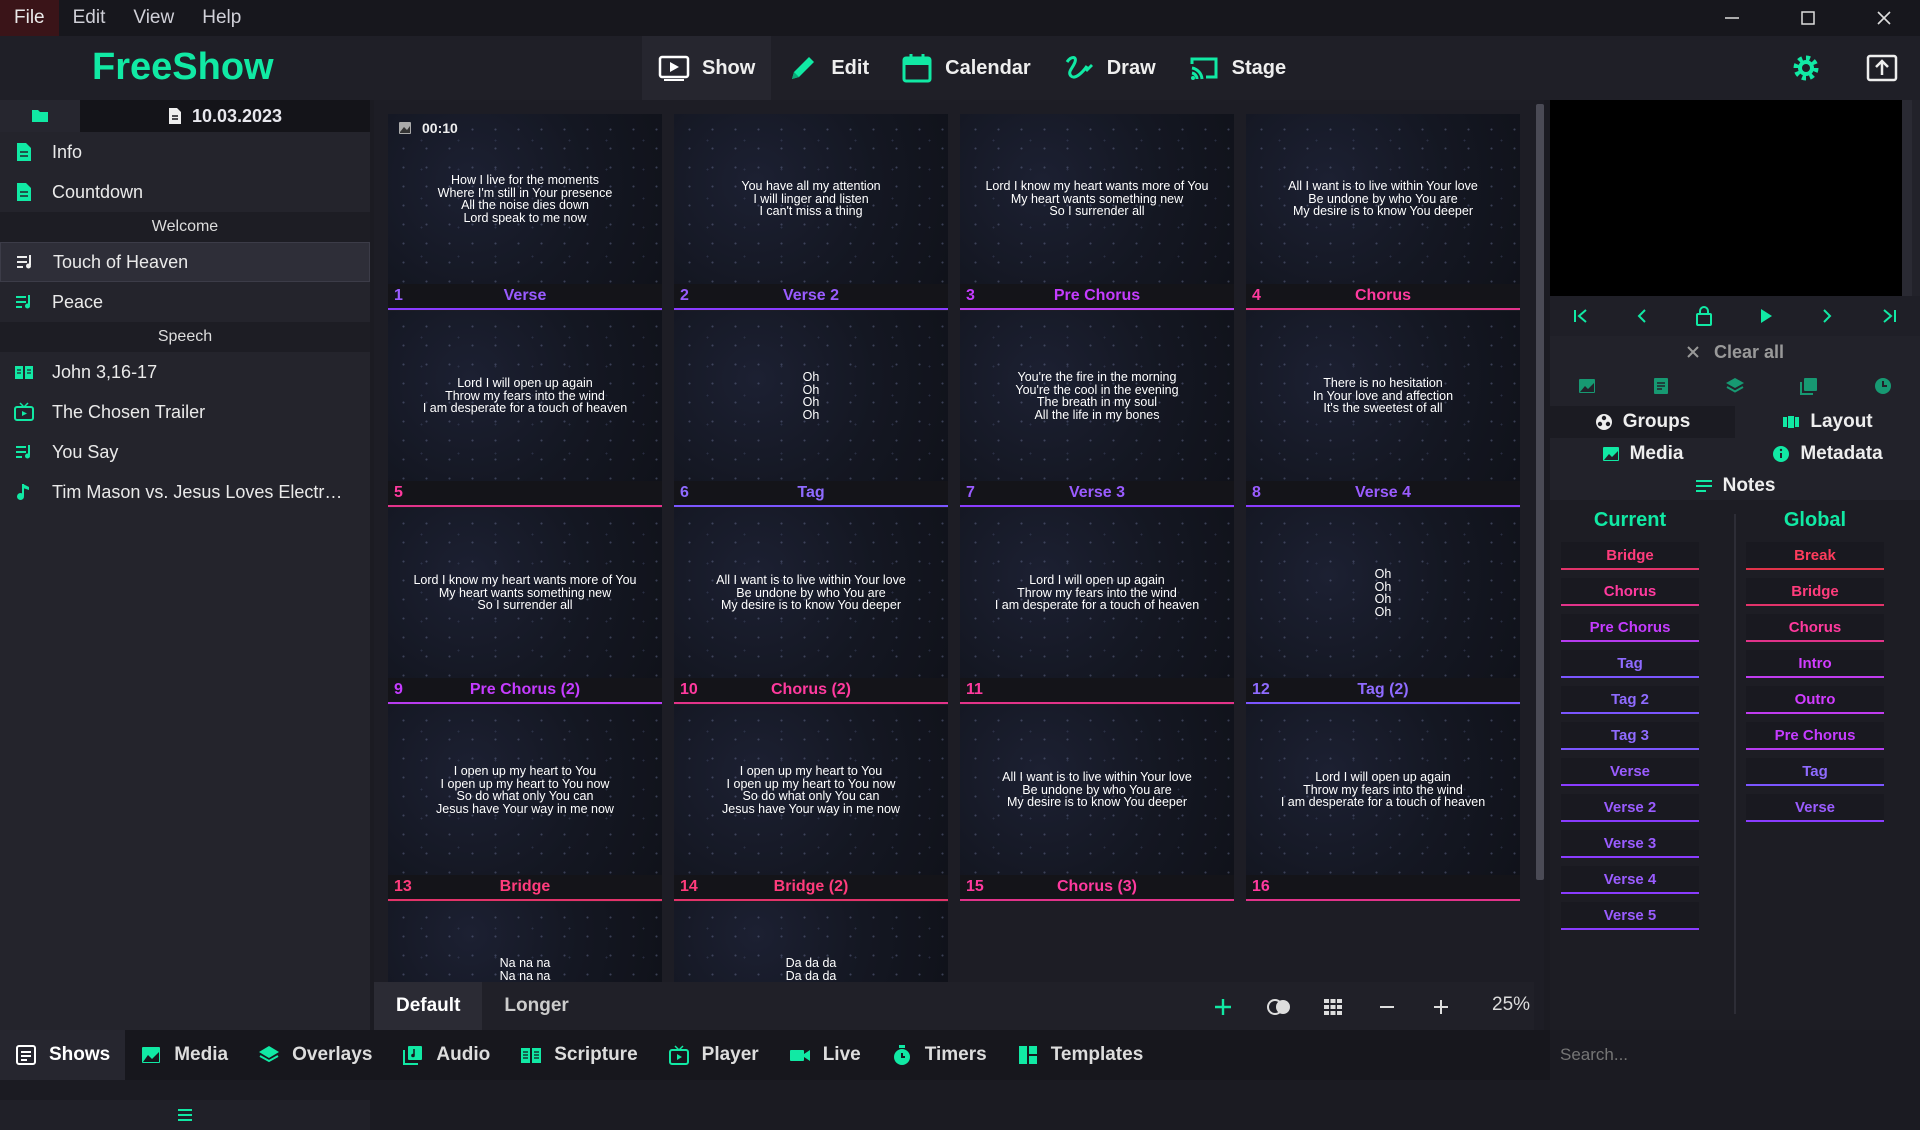  What do you see at coordinates (811, 942) in the screenshot?
I see `slide-card: Da da da Da da da` at bounding box center [811, 942].